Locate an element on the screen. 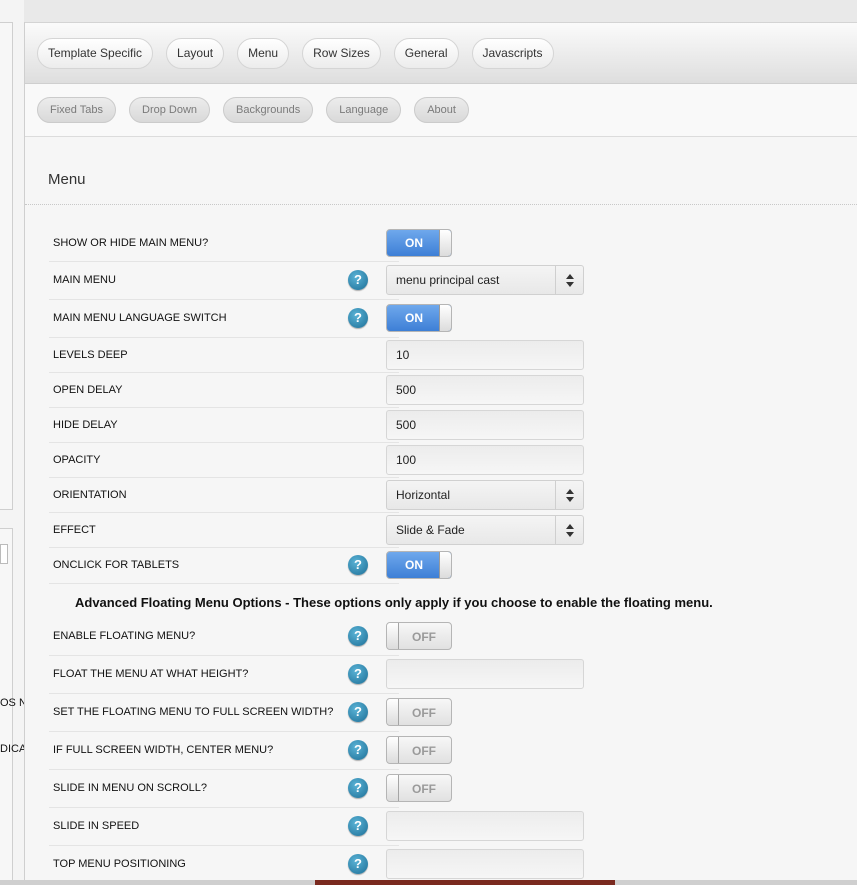 The width and height of the screenshot is (857, 885). left-panel-box is located at coordinates (6, 266).